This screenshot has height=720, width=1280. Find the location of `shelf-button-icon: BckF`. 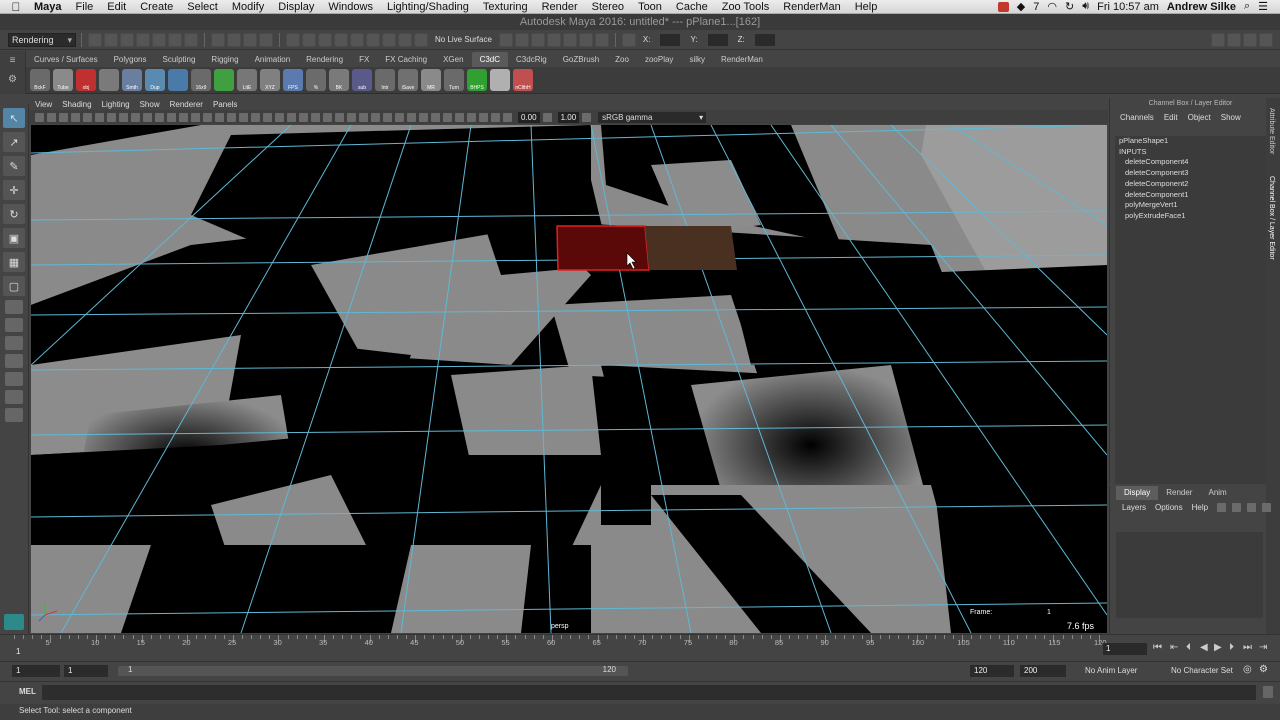

shelf-button-icon: BckF is located at coordinates (40, 80).